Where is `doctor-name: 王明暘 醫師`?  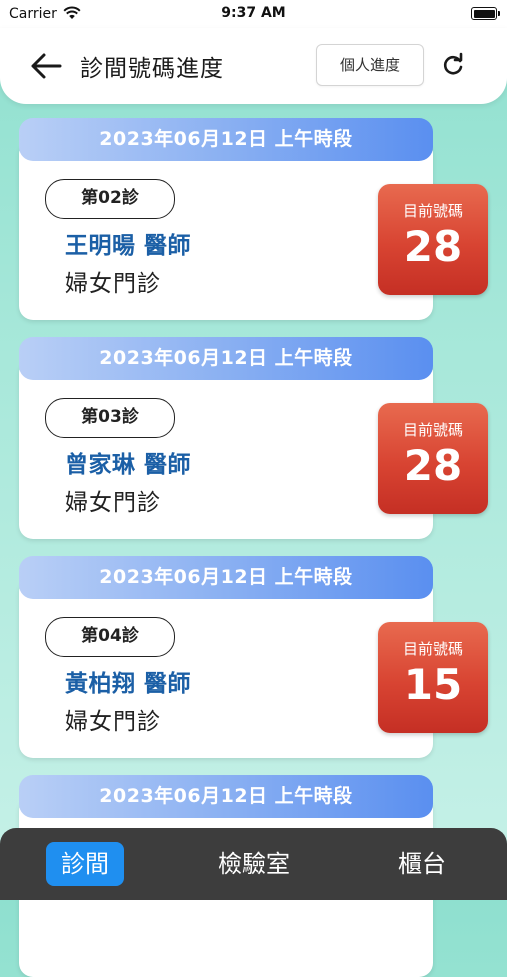
doctor-name: 王明暘 醫師 is located at coordinates (128, 246).